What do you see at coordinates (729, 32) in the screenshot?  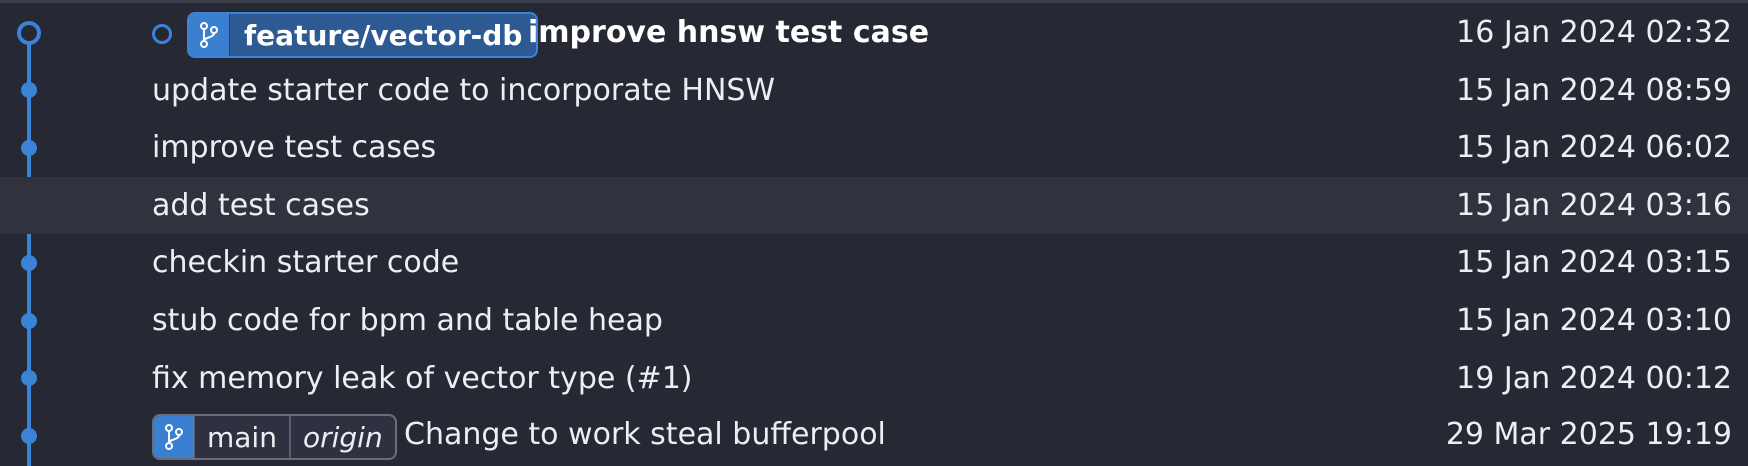 I see `commit-message: improve hnsw test case` at bounding box center [729, 32].